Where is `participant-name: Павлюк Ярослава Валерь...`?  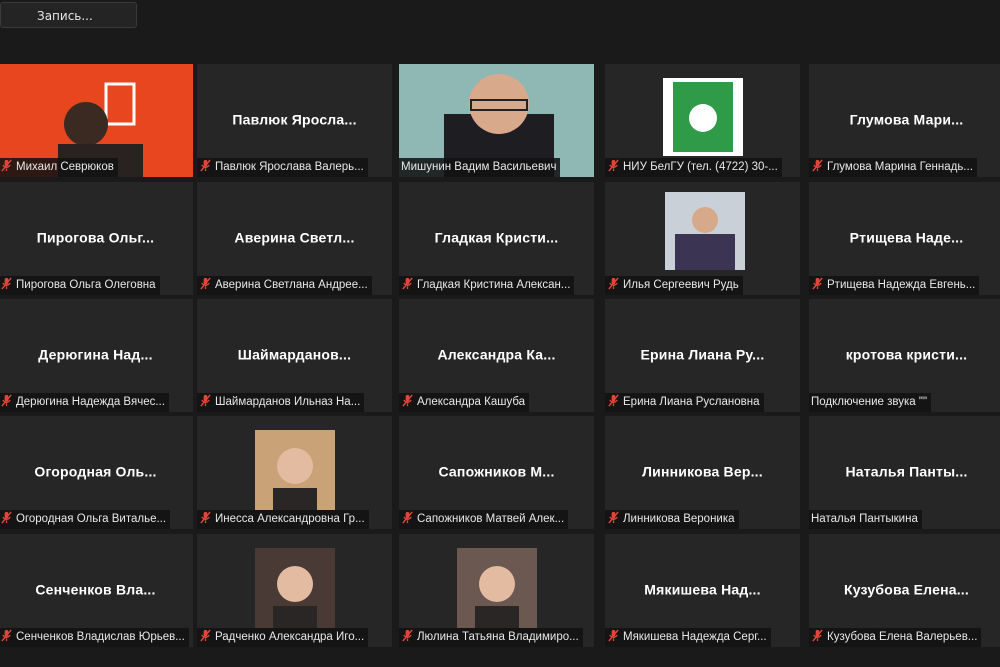 participant-name: Павлюк Ярослава Валерь... is located at coordinates (289, 167).